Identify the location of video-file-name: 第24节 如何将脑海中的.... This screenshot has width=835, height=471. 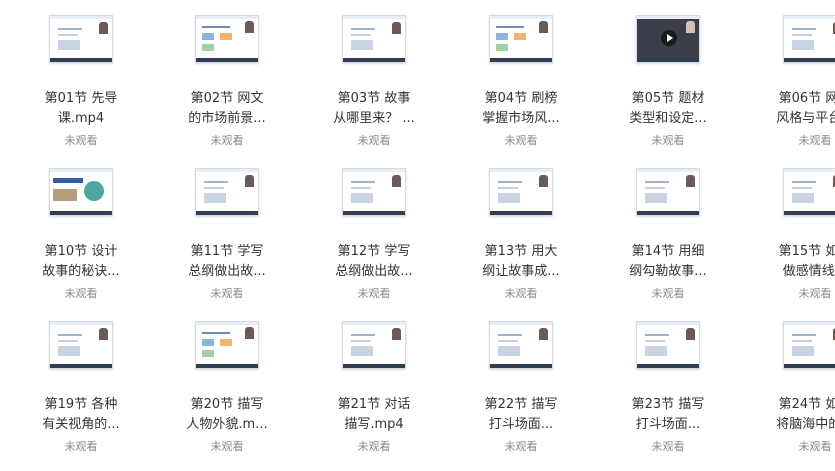
(790, 415).